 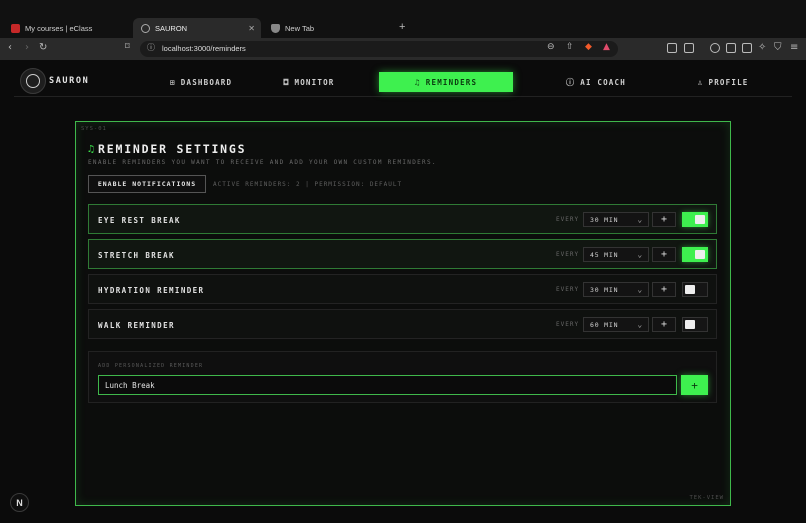 I want to click on leo-ai-icon: ✧, so click(x=762, y=47).